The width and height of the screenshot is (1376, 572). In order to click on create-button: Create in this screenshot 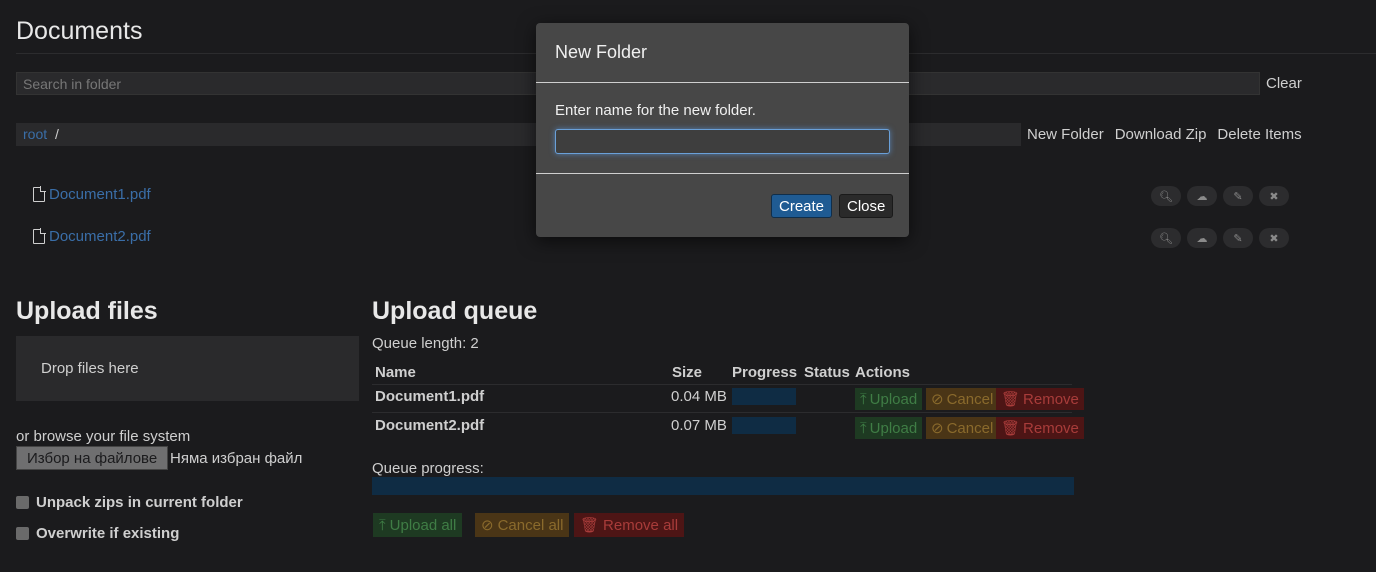, I will do `click(802, 206)`.